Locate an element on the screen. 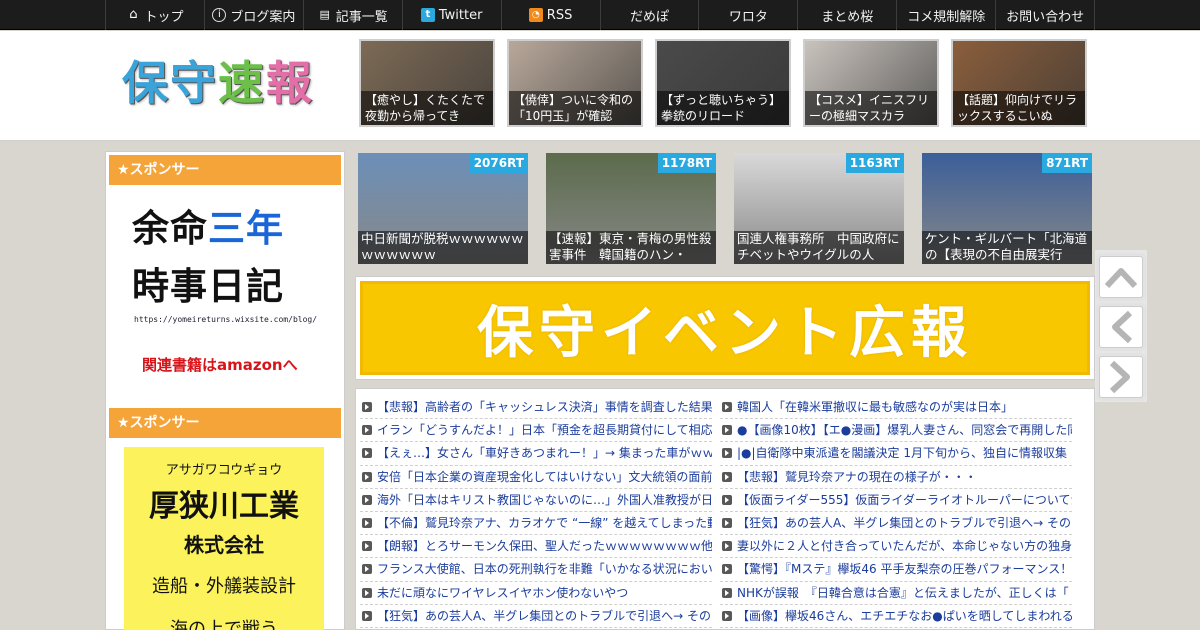 The height and width of the screenshot is (630, 1200). feed-item-title: 安倍「日本企業の資産現金化してはいけない」文大統領の面前 is located at coordinates (544, 476).